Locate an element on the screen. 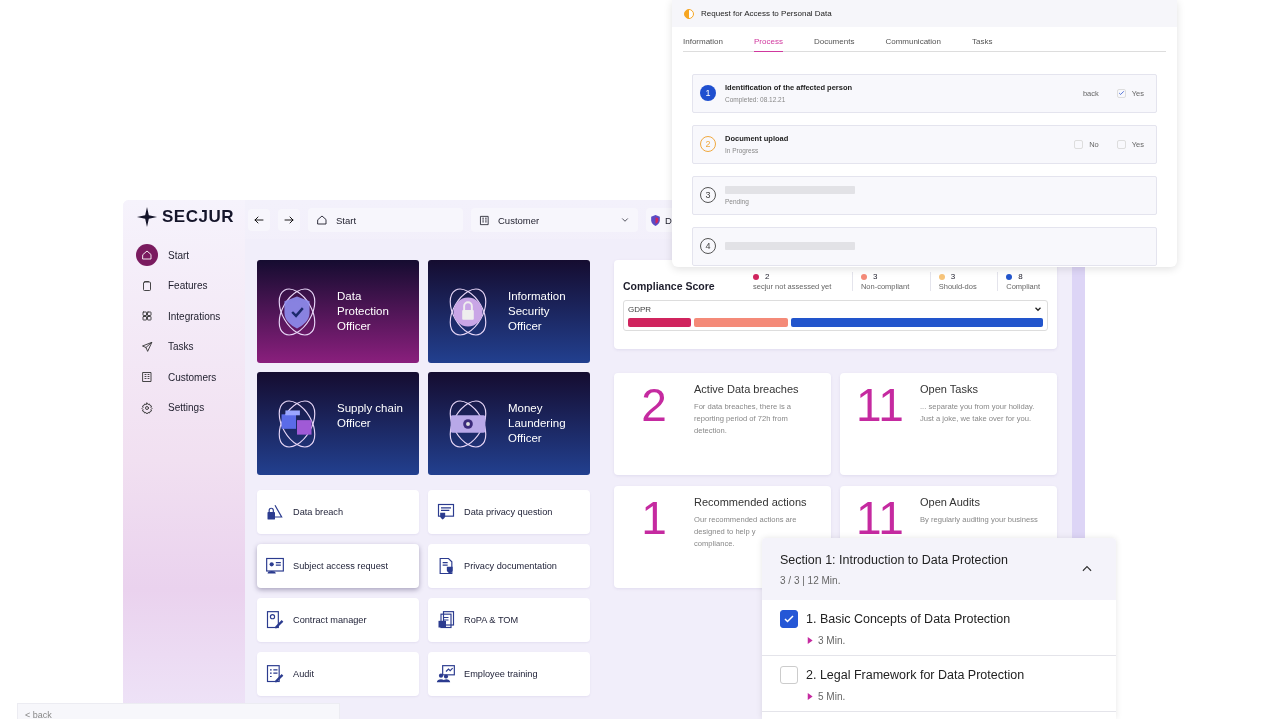 The width and height of the screenshot is (1280, 719). checklist-pen-icon is located at coordinates (275, 674).